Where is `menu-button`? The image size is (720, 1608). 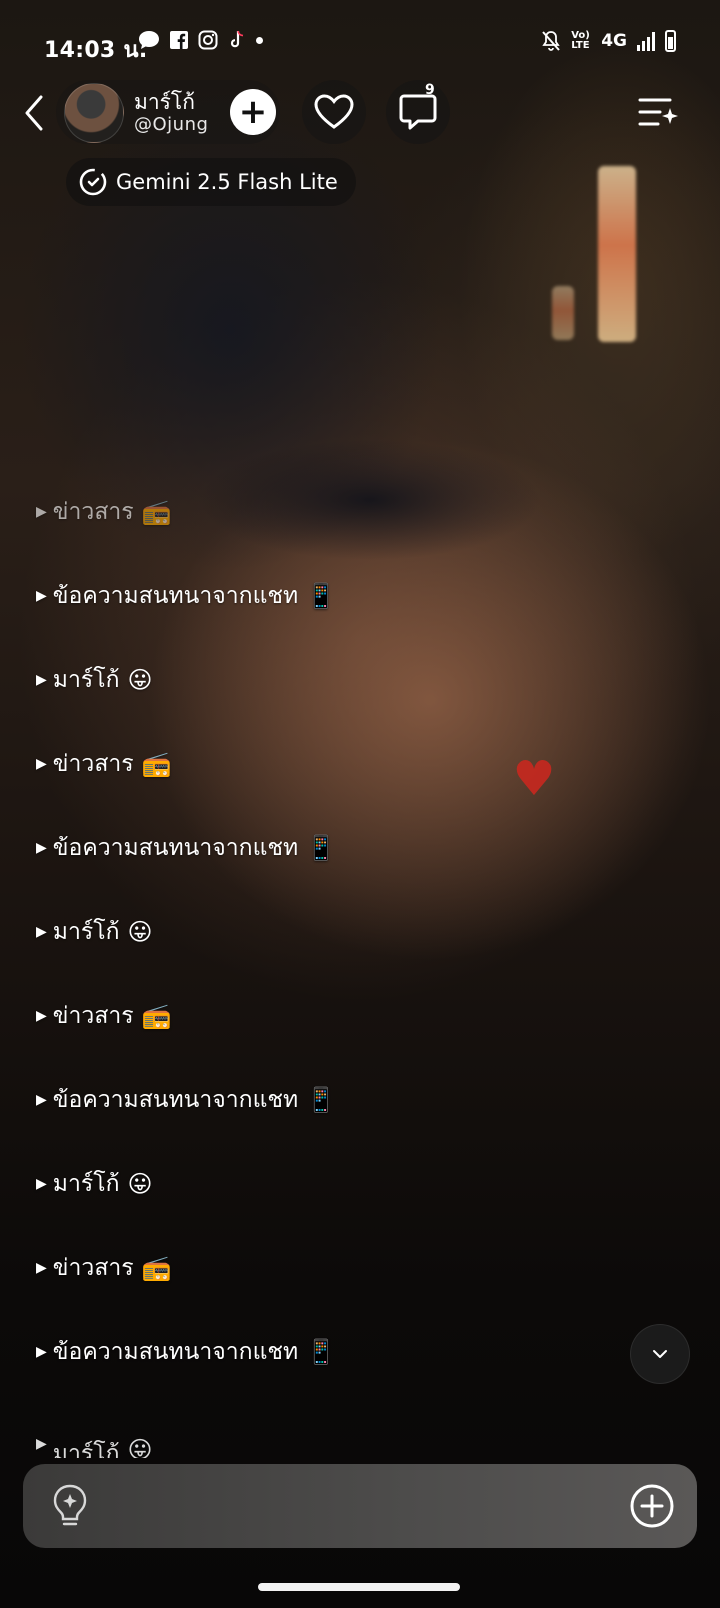 menu-button is located at coordinates (658, 112).